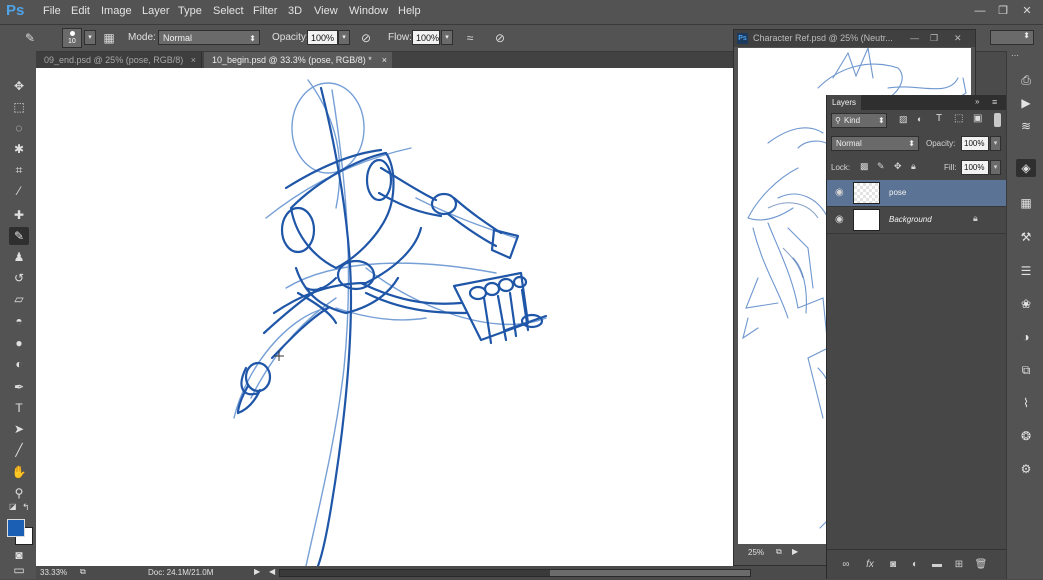 This screenshot has width=1043, height=580. Describe the element at coordinates (650, 573) in the screenshot. I see `scrollbar-thumb` at that location.